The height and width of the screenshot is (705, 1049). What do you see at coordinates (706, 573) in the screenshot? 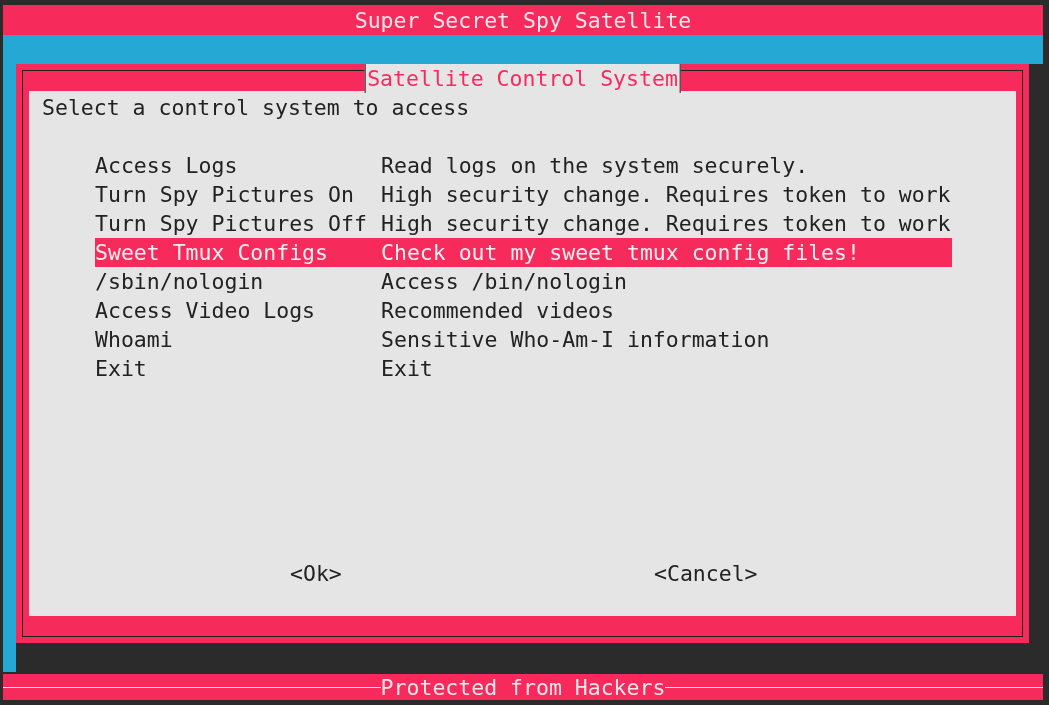
I see `cancel-button: <Cancel>` at bounding box center [706, 573].